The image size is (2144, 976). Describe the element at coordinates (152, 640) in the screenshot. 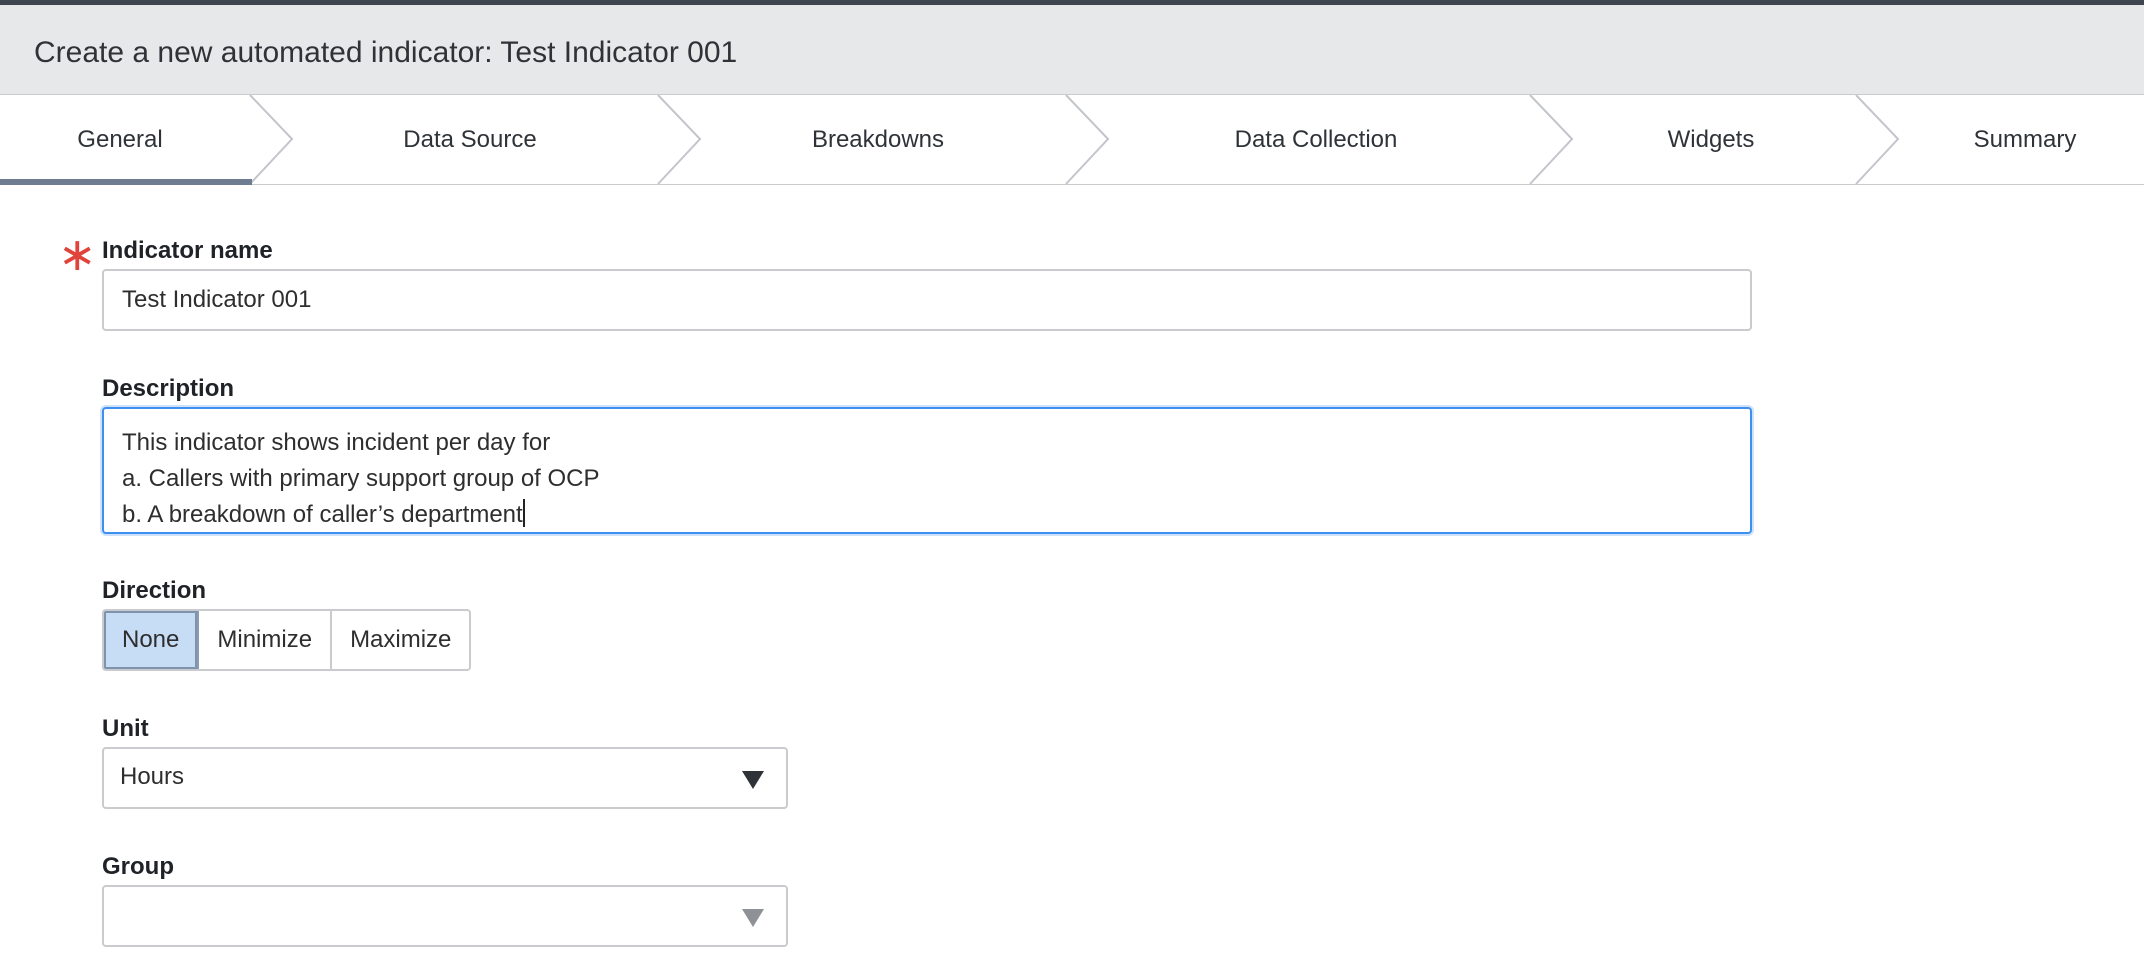

I see `direction-none-button: None` at that location.